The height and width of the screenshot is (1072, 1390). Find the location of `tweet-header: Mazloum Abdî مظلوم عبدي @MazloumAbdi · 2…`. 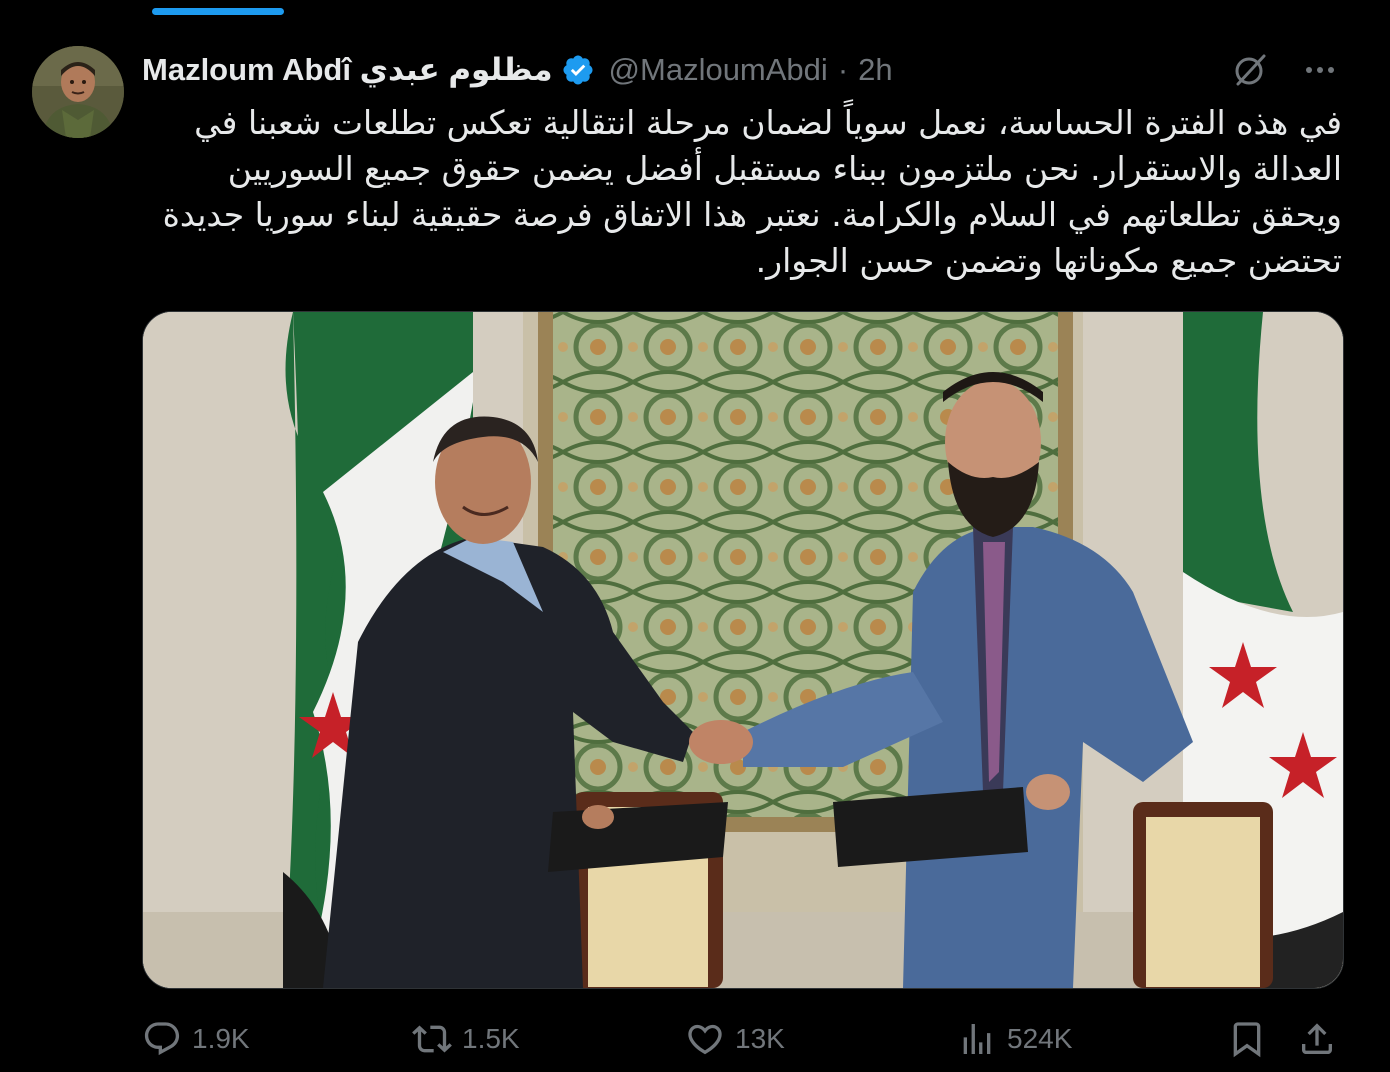

tweet-header: Mazloum Abdî مظلوم عبدي @MazloumAbdi · 2… is located at coordinates (517, 70).